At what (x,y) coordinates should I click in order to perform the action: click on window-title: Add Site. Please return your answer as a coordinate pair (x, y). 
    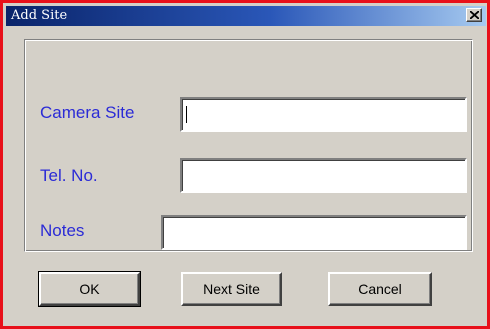
    Looking at the image, I should click on (39, 15).